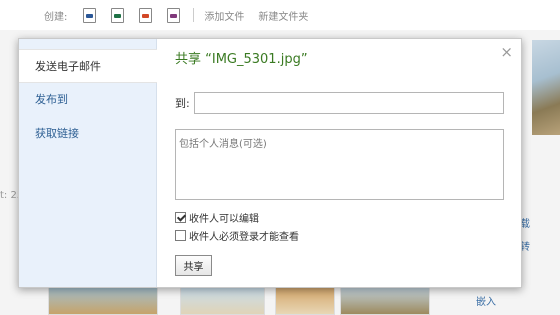  I want to click on dialog-title: 共享 “IMG_5301.jpg”, so click(241, 59).